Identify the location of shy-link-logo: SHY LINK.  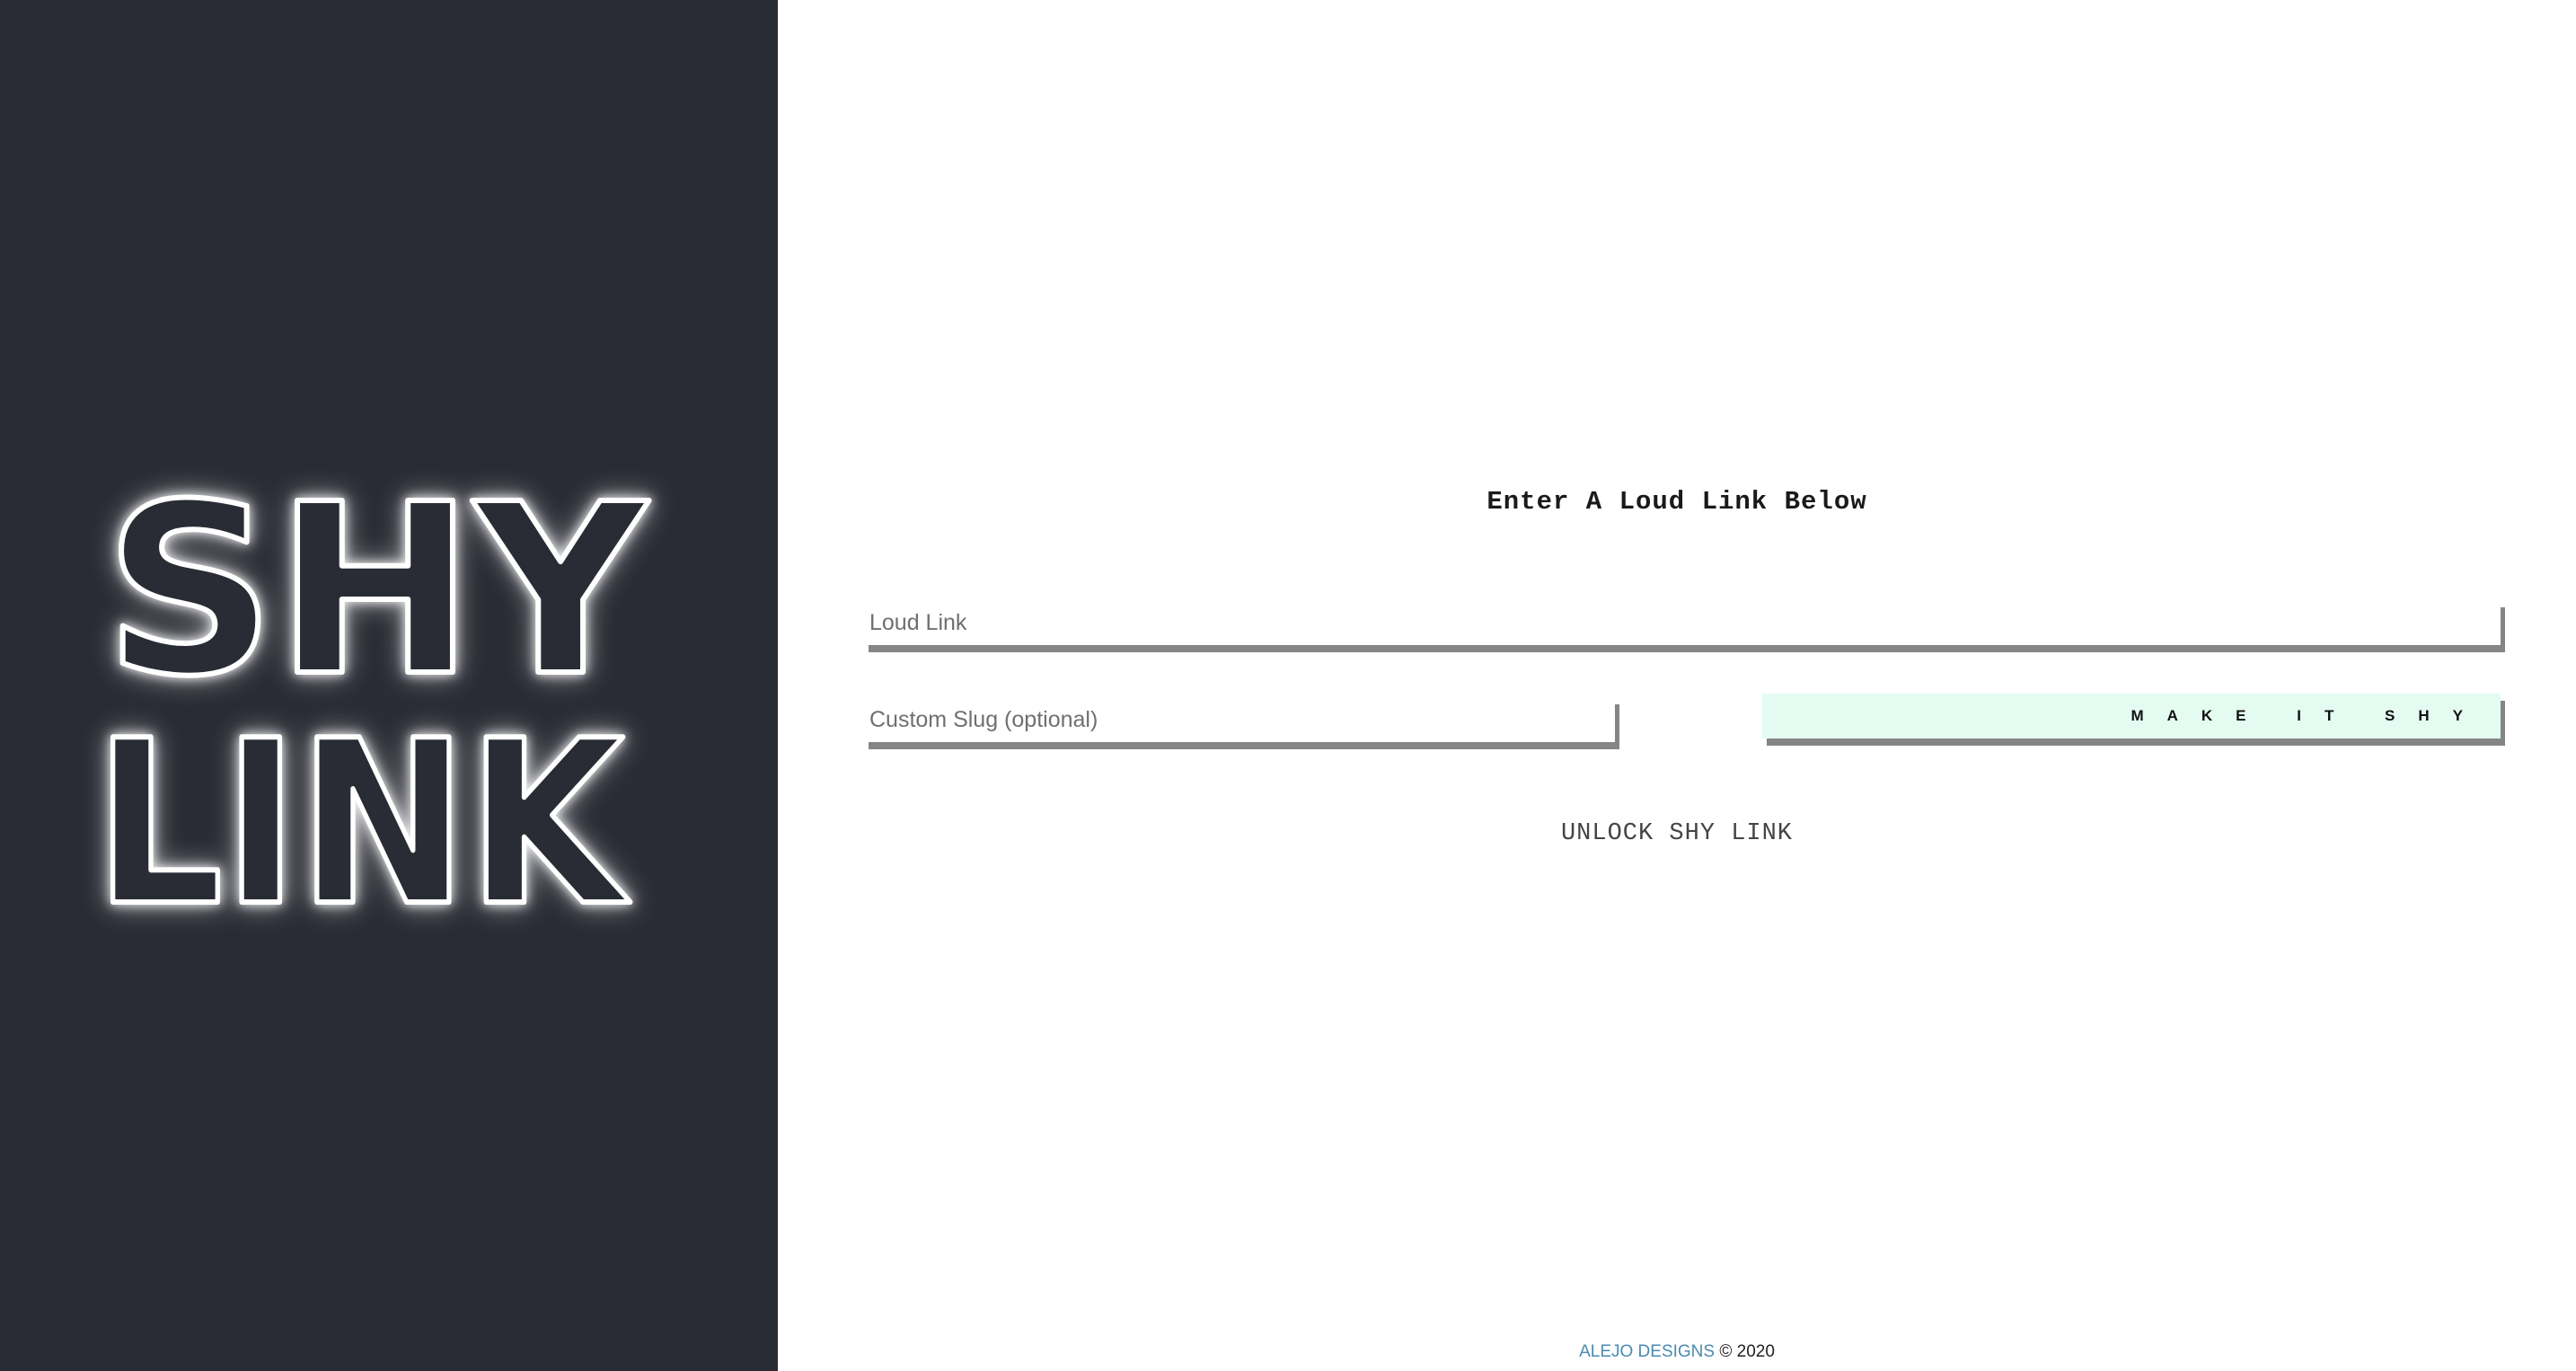
(372, 687).